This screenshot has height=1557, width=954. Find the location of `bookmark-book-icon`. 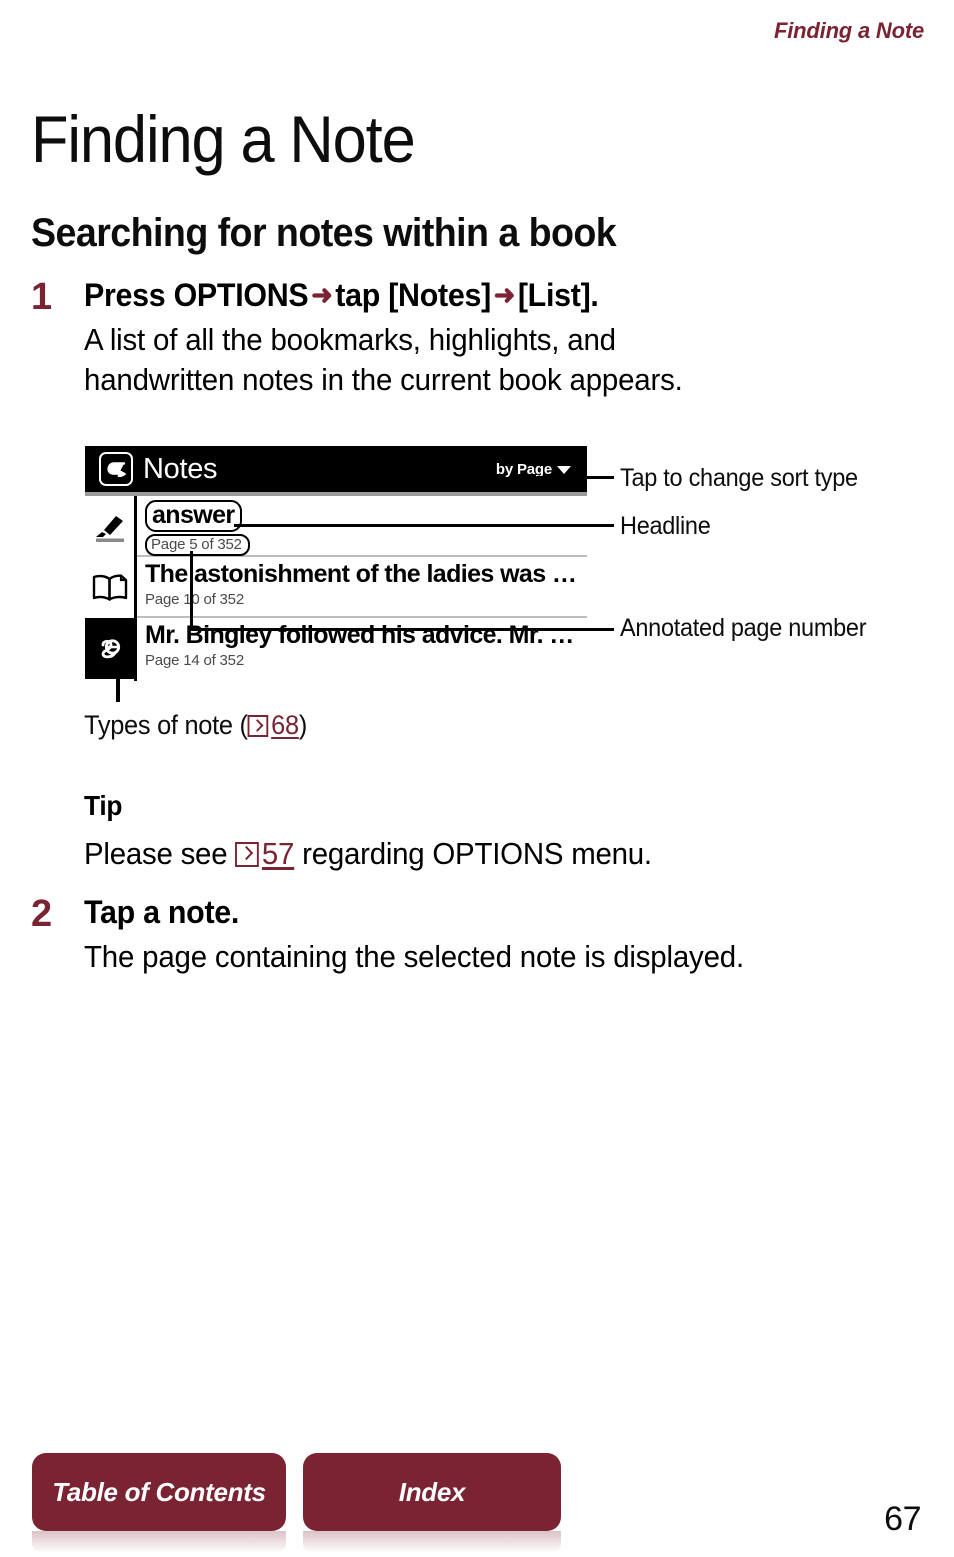

bookmark-book-icon is located at coordinates (109, 587).